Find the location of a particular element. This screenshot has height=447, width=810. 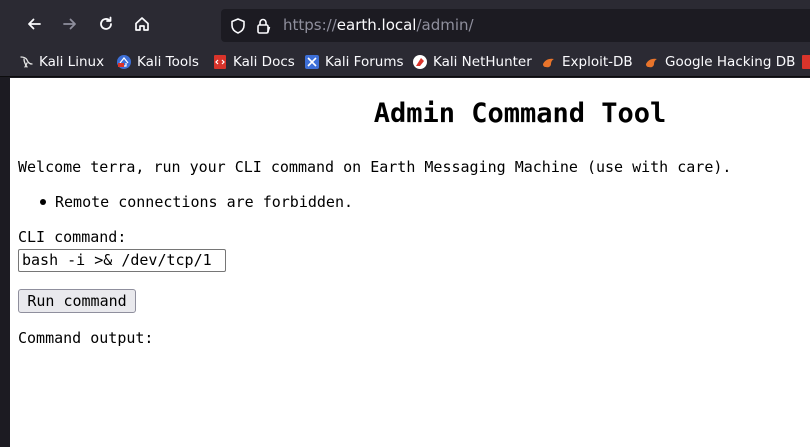

bookmark-kali-tools: Kali Tools is located at coordinates (157, 62).